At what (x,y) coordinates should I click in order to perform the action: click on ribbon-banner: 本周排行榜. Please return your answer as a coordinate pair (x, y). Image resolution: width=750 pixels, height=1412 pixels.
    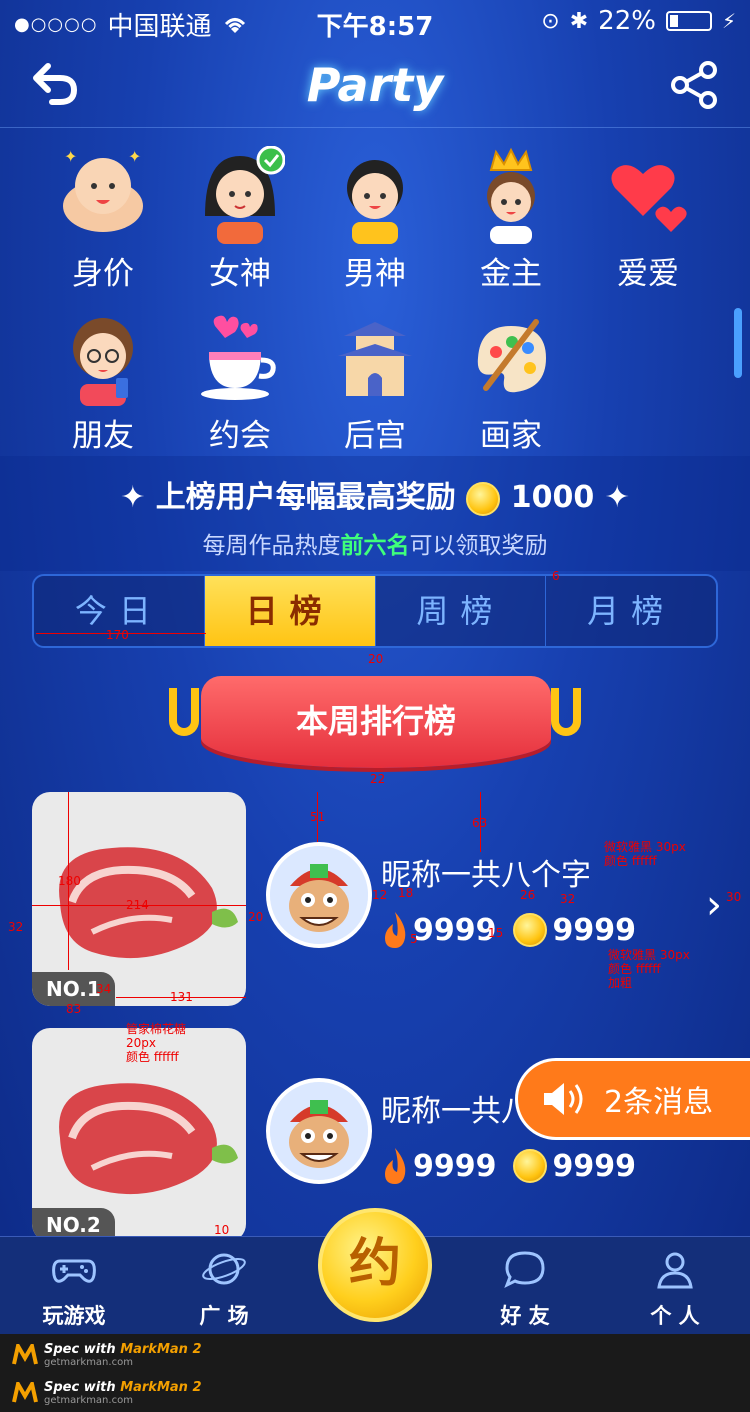
    Looking at the image, I should click on (376, 722).